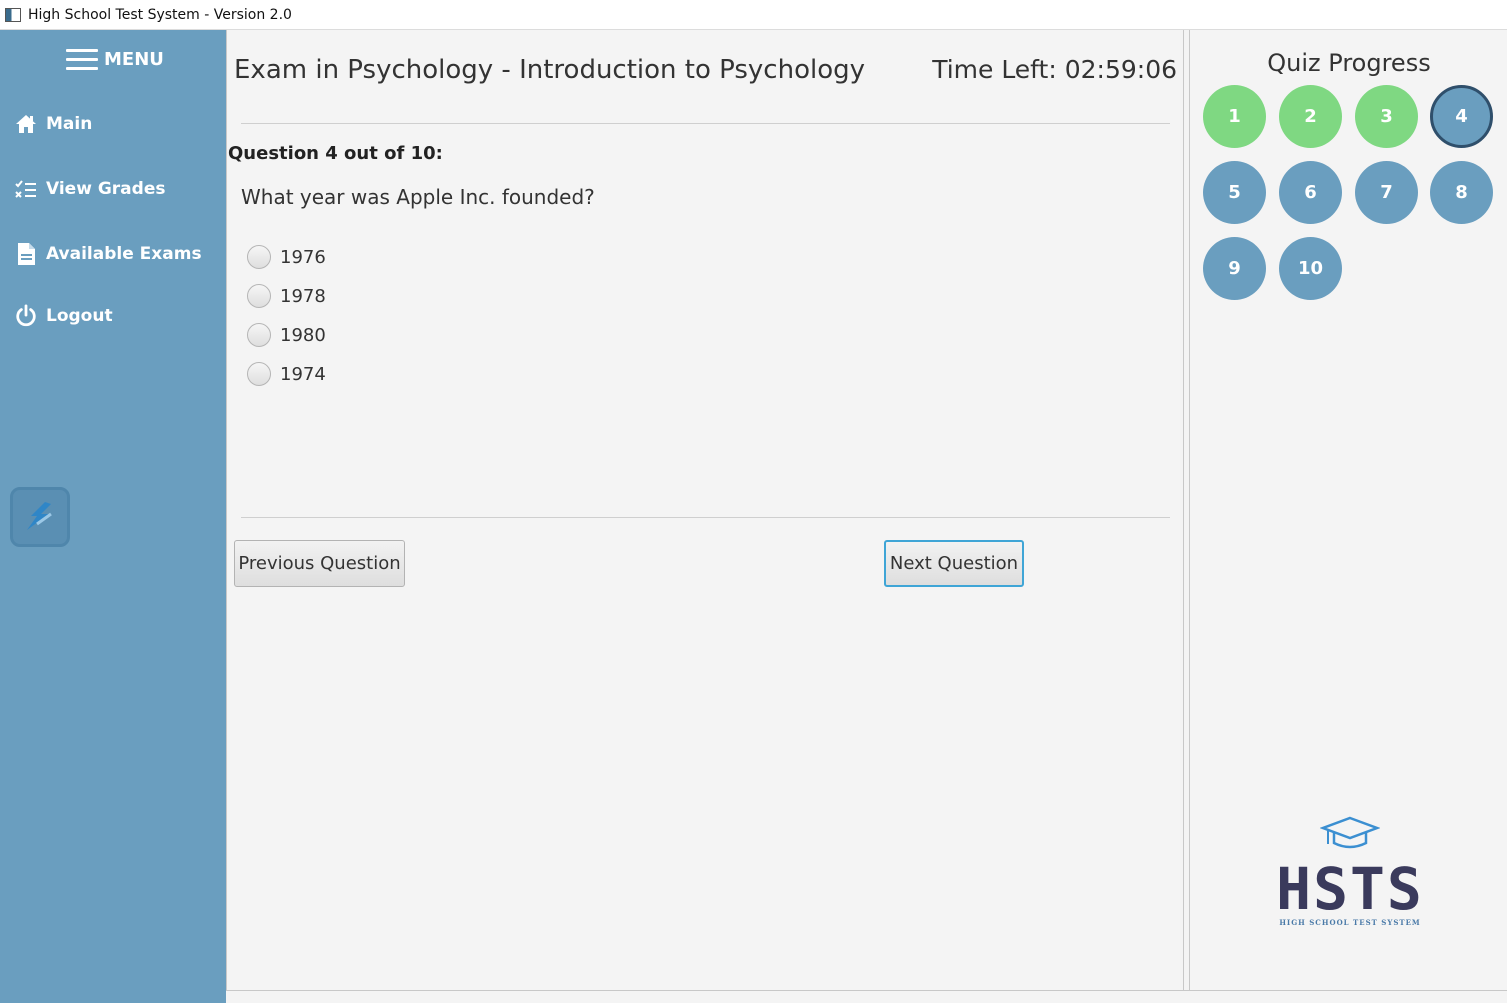 The height and width of the screenshot is (1003, 1507). I want to click on sidebar-item-available-exams: Available Exams, so click(108, 254).